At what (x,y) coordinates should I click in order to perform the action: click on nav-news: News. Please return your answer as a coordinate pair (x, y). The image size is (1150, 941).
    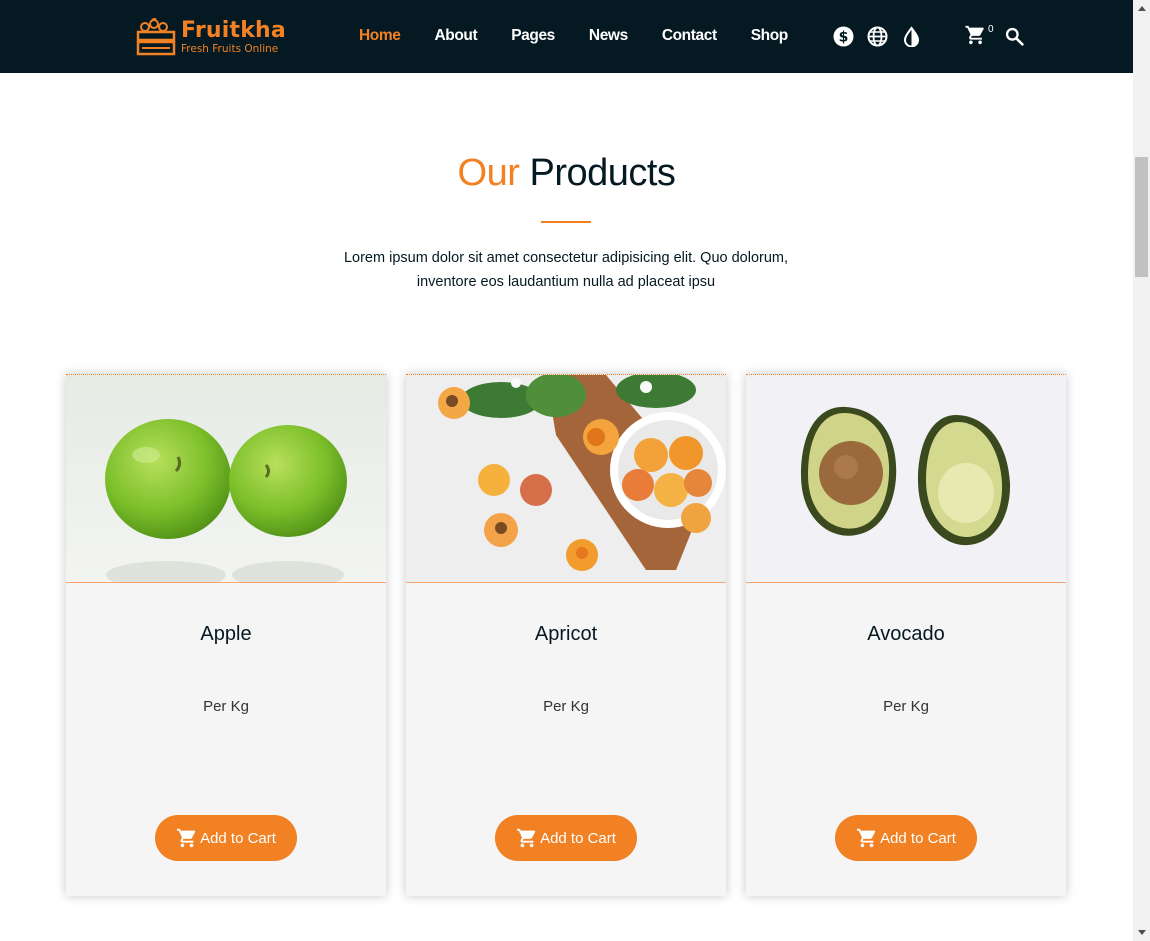
    Looking at the image, I should click on (608, 36).